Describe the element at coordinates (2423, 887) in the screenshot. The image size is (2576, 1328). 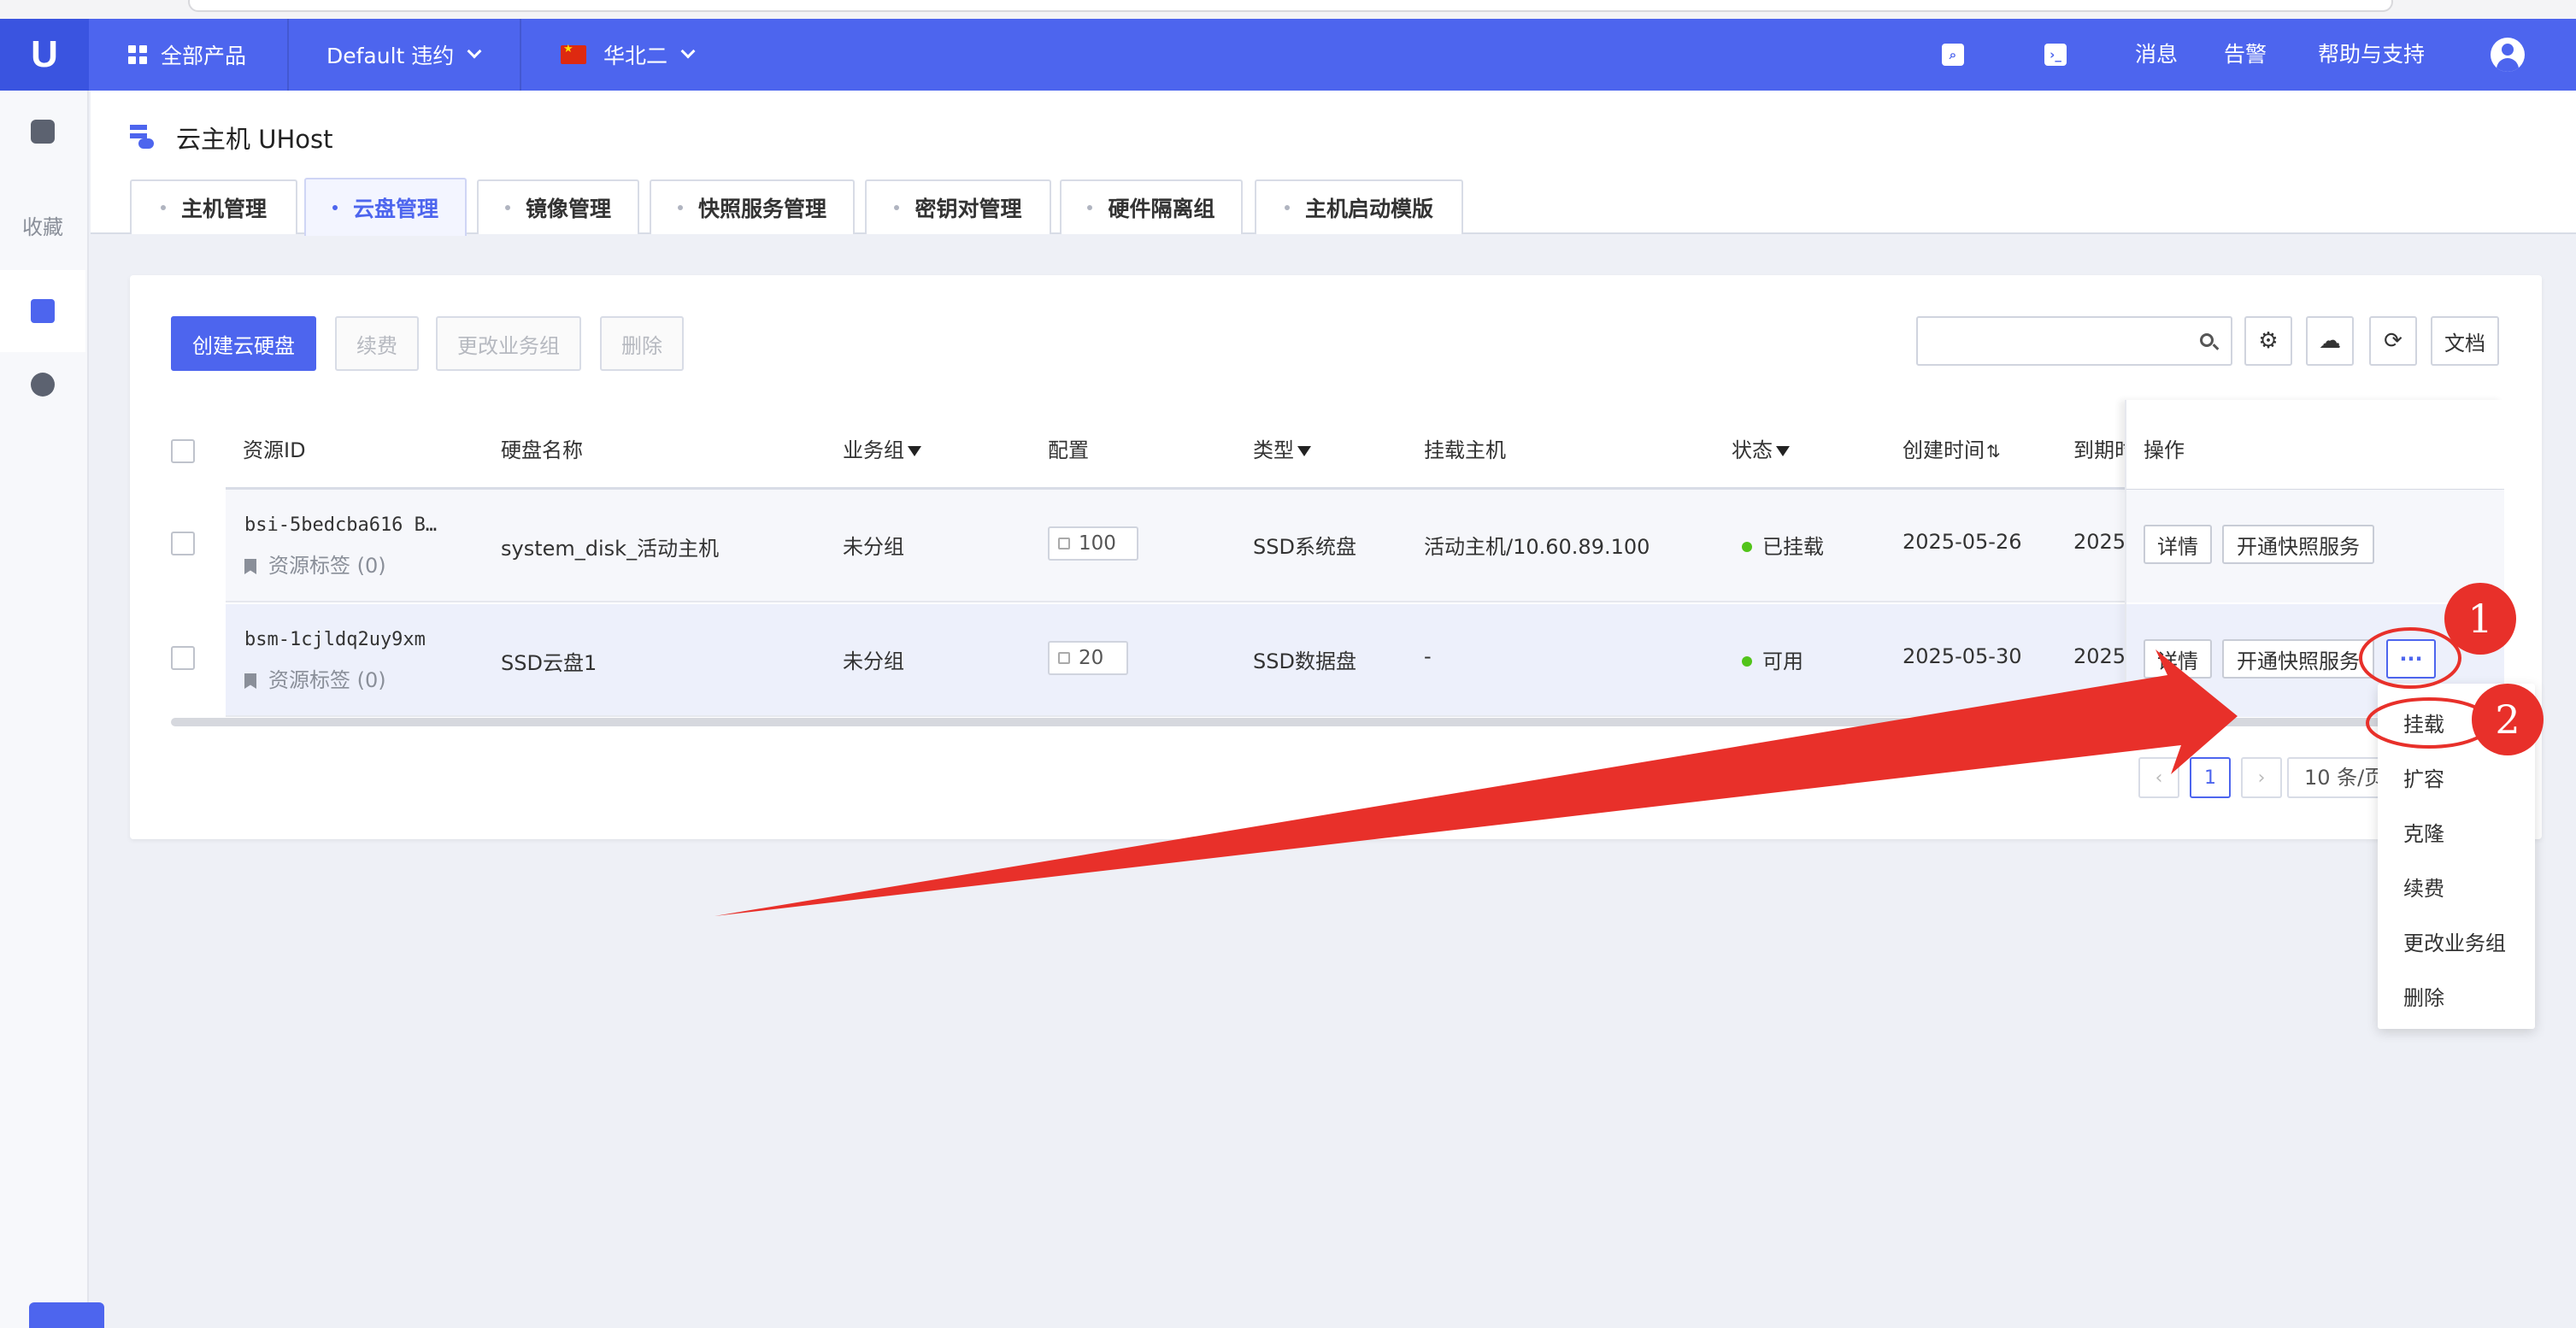
I see `menu-item-renew: 续费` at that location.